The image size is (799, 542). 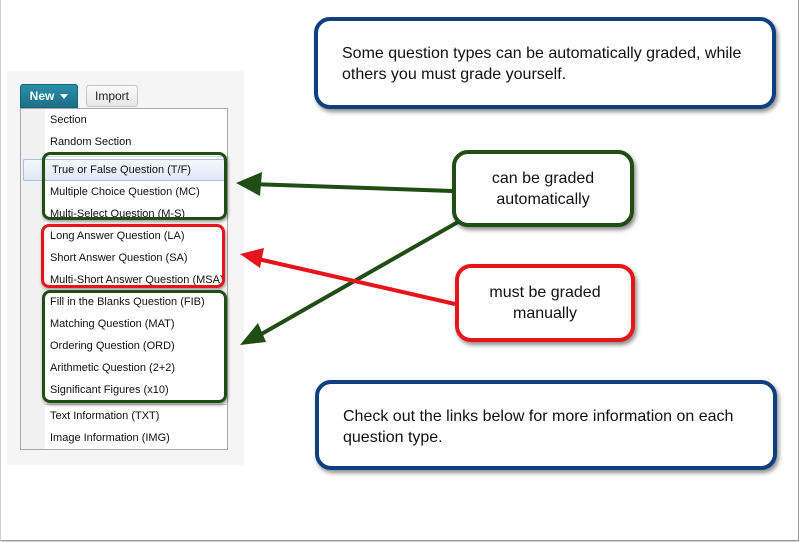 What do you see at coordinates (253, 334) in the screenshot?
I see `arrowhead-green-bottom` at bounding box center [253, 334].